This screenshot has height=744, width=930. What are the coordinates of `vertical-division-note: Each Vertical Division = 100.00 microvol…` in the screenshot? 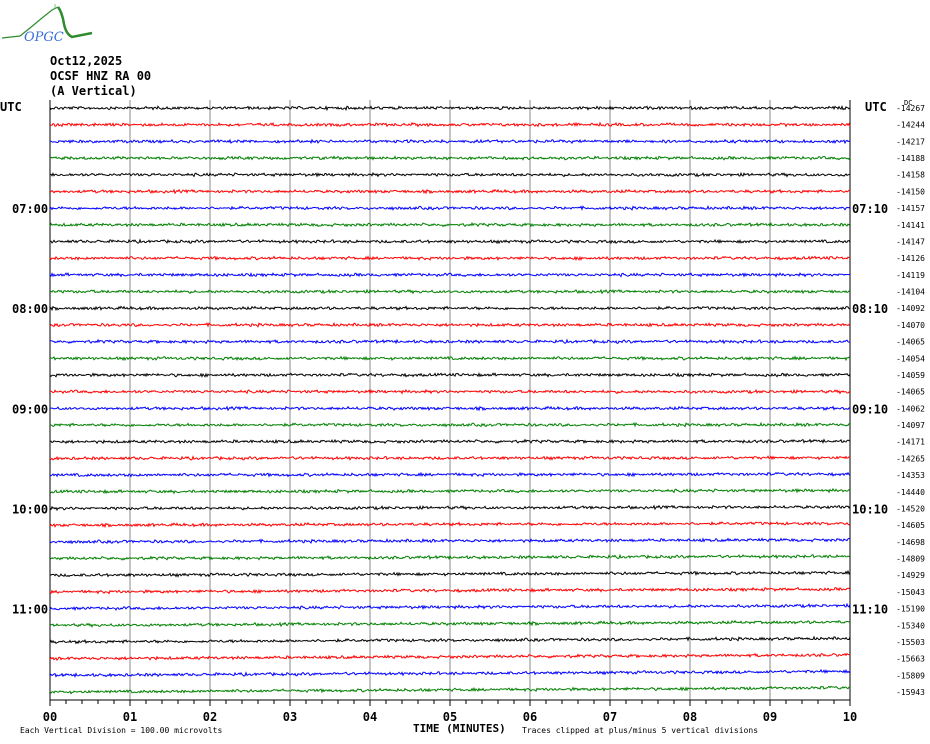 It's located at (121, 730).